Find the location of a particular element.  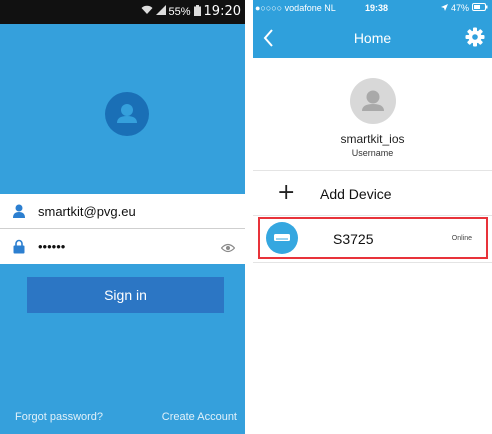

android-status-bar: 55% 19:20 is located at coordinates (122, 12).